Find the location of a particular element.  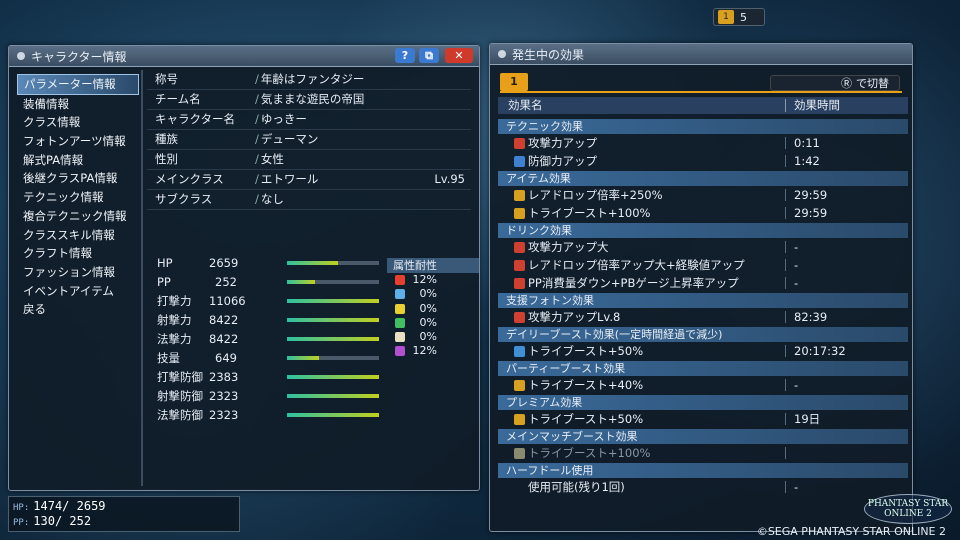

effects-column-header: 効果名 効果時間 is located at coordinates (703, 105).